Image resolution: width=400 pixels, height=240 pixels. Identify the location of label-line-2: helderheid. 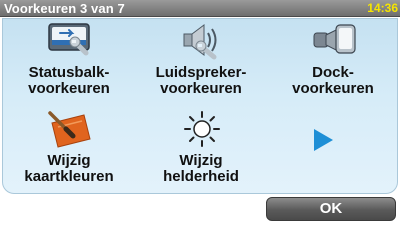
(201, 176).